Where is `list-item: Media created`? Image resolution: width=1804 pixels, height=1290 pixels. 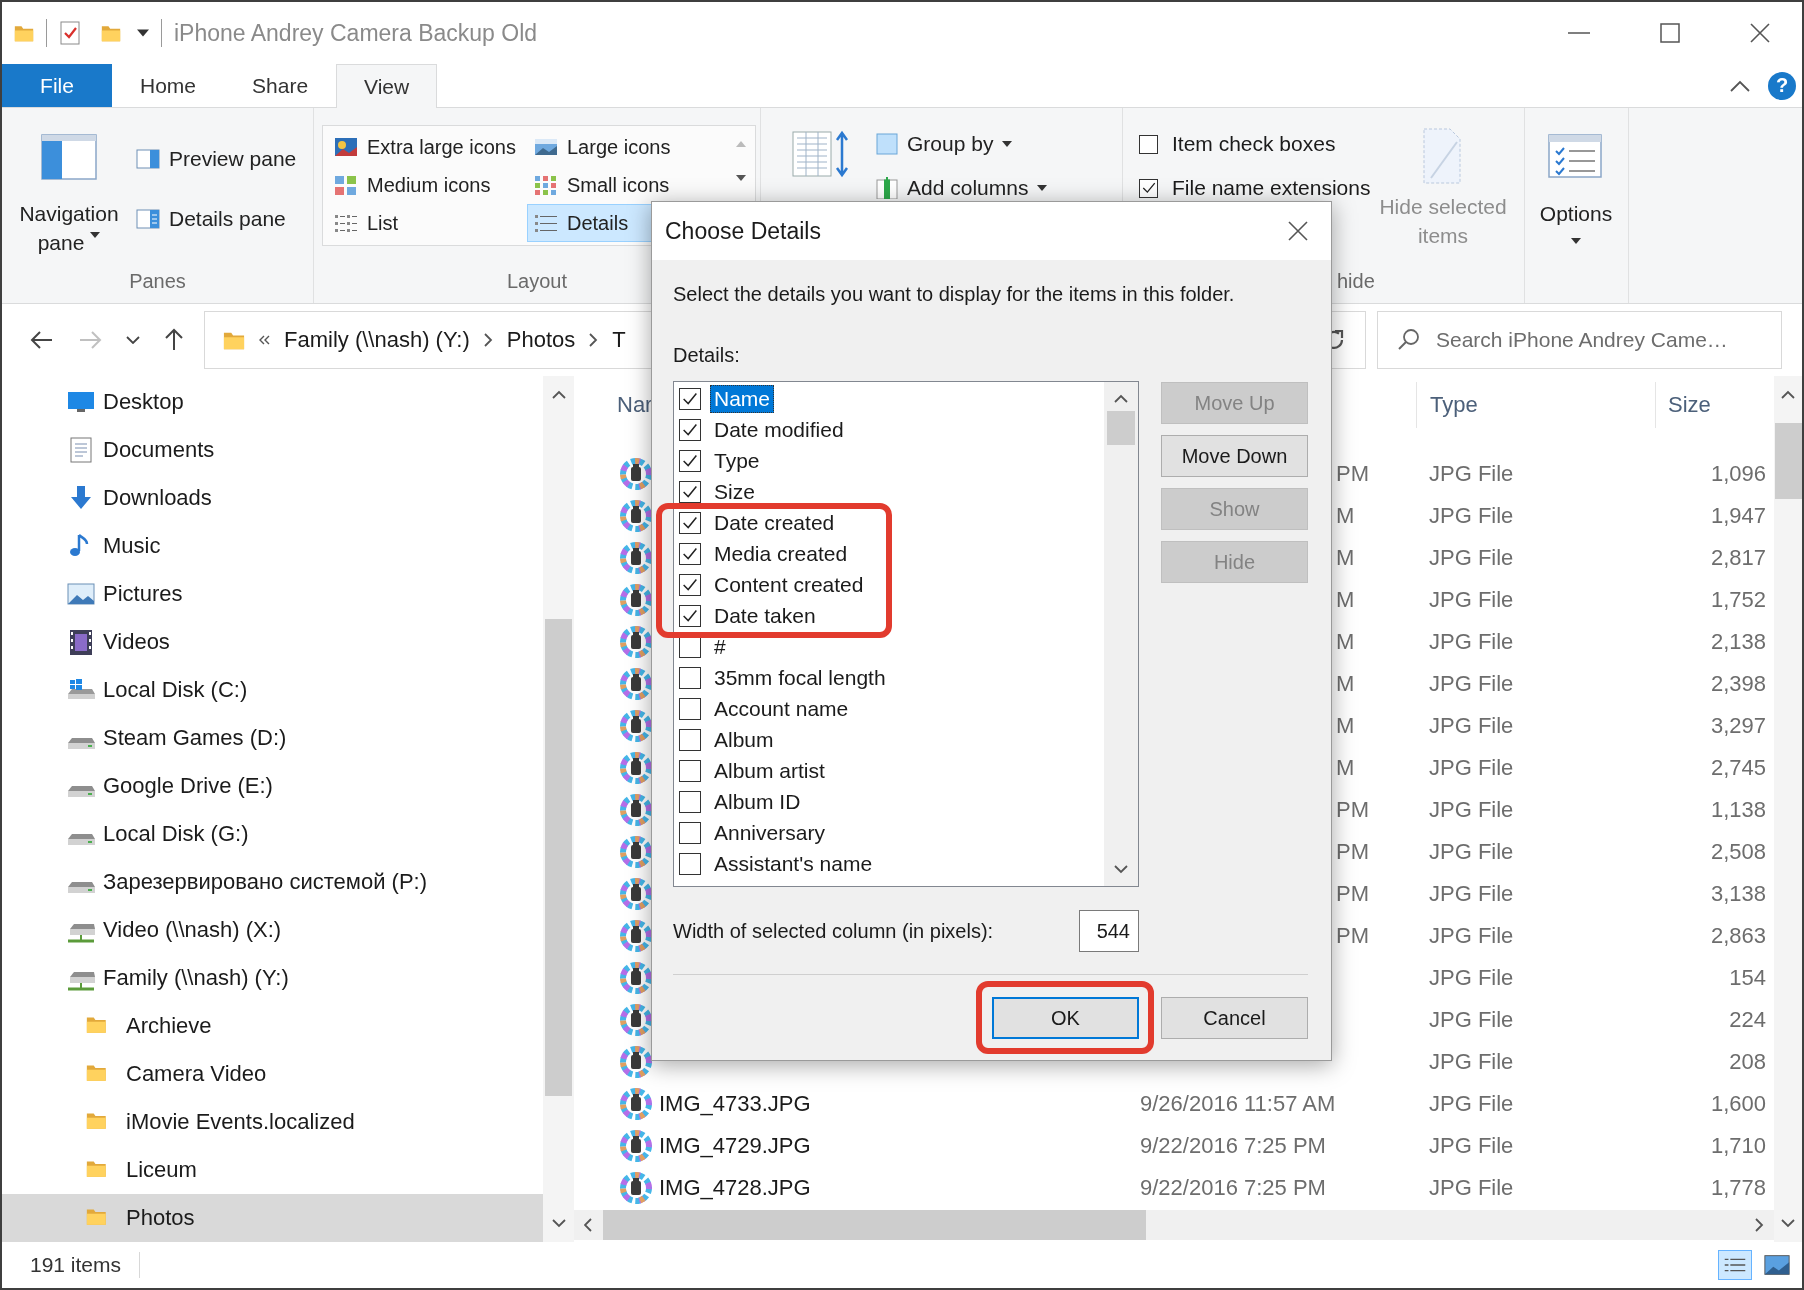 list-item: Media created is located at coordinates (781, 553).